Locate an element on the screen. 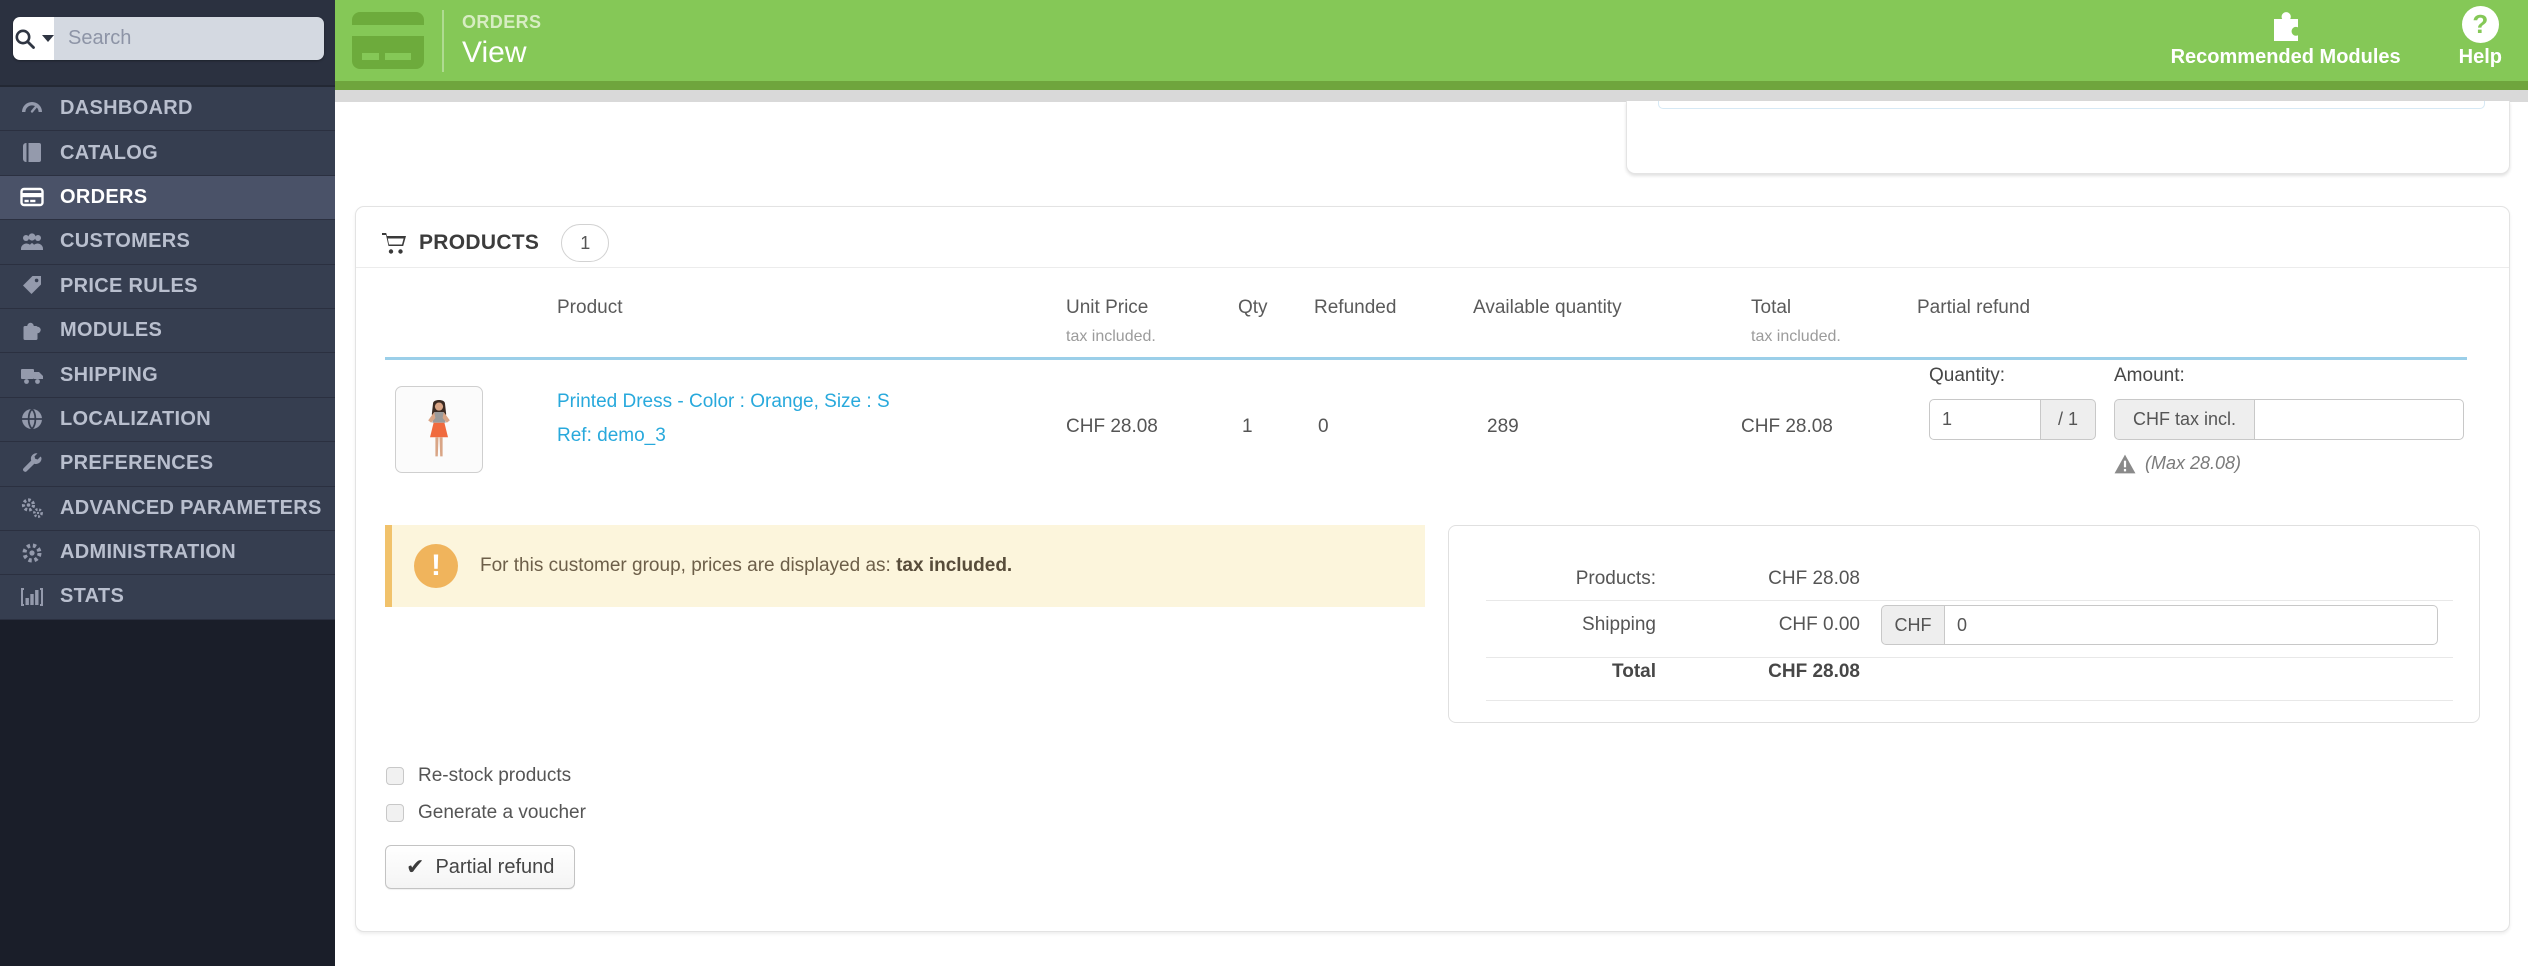  help-icon: ? is located at coordinates (2480, 24).